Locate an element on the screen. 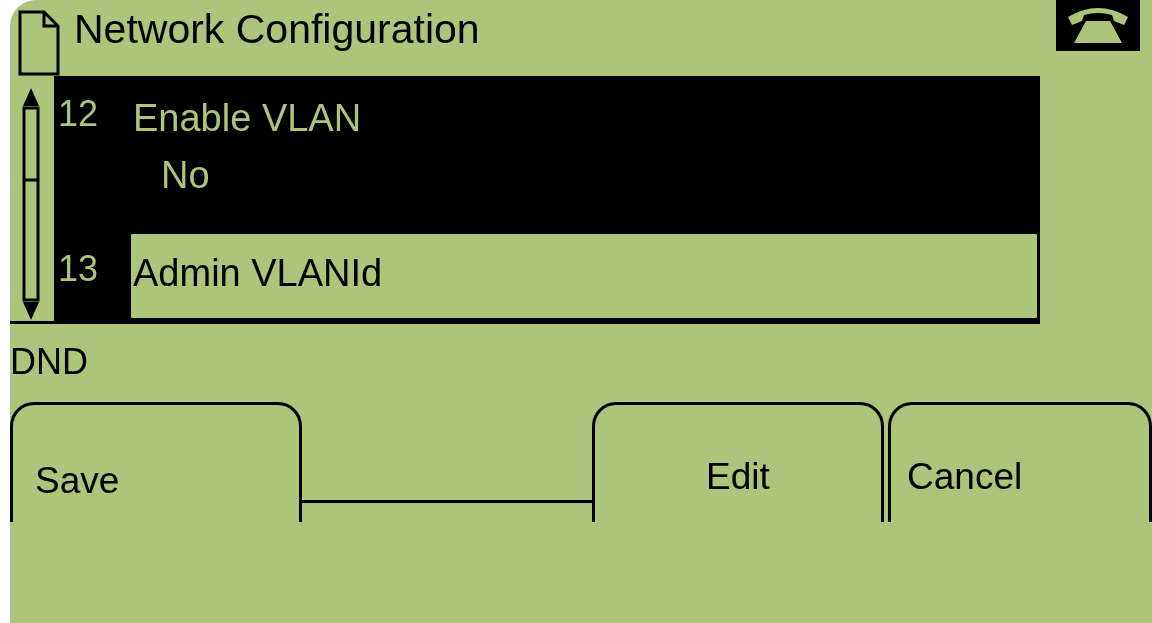 This screenshot has width=1152, height=623. item-value: No is located at coordinates (185, 175).